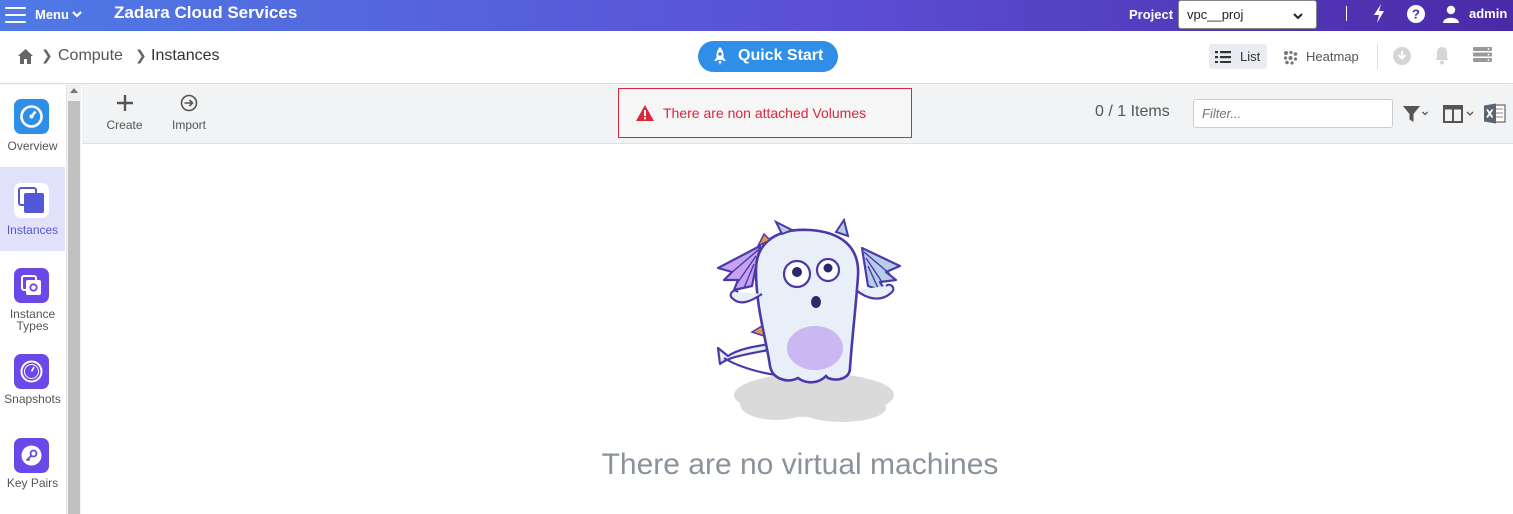 The image size is (1513, 514). Describe the element at coordinates (206, 12) in the screenshot. I see `app-title: Zadara Cloud Services` at that location.